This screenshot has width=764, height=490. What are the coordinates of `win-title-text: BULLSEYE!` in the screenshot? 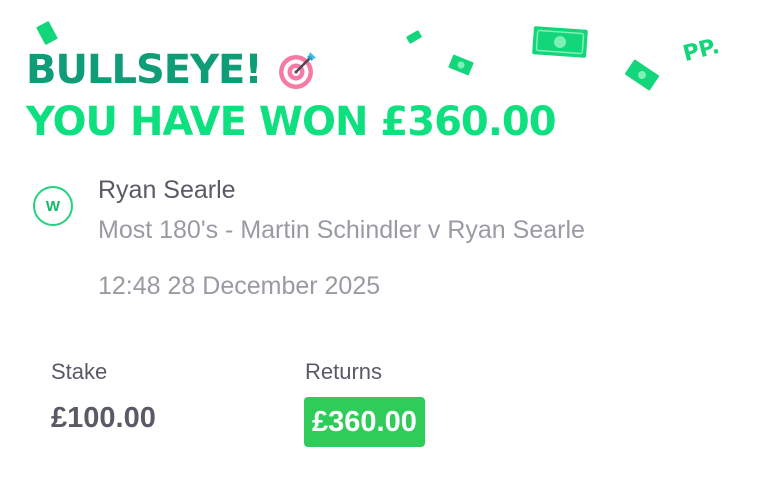 It's located at (144, 70).